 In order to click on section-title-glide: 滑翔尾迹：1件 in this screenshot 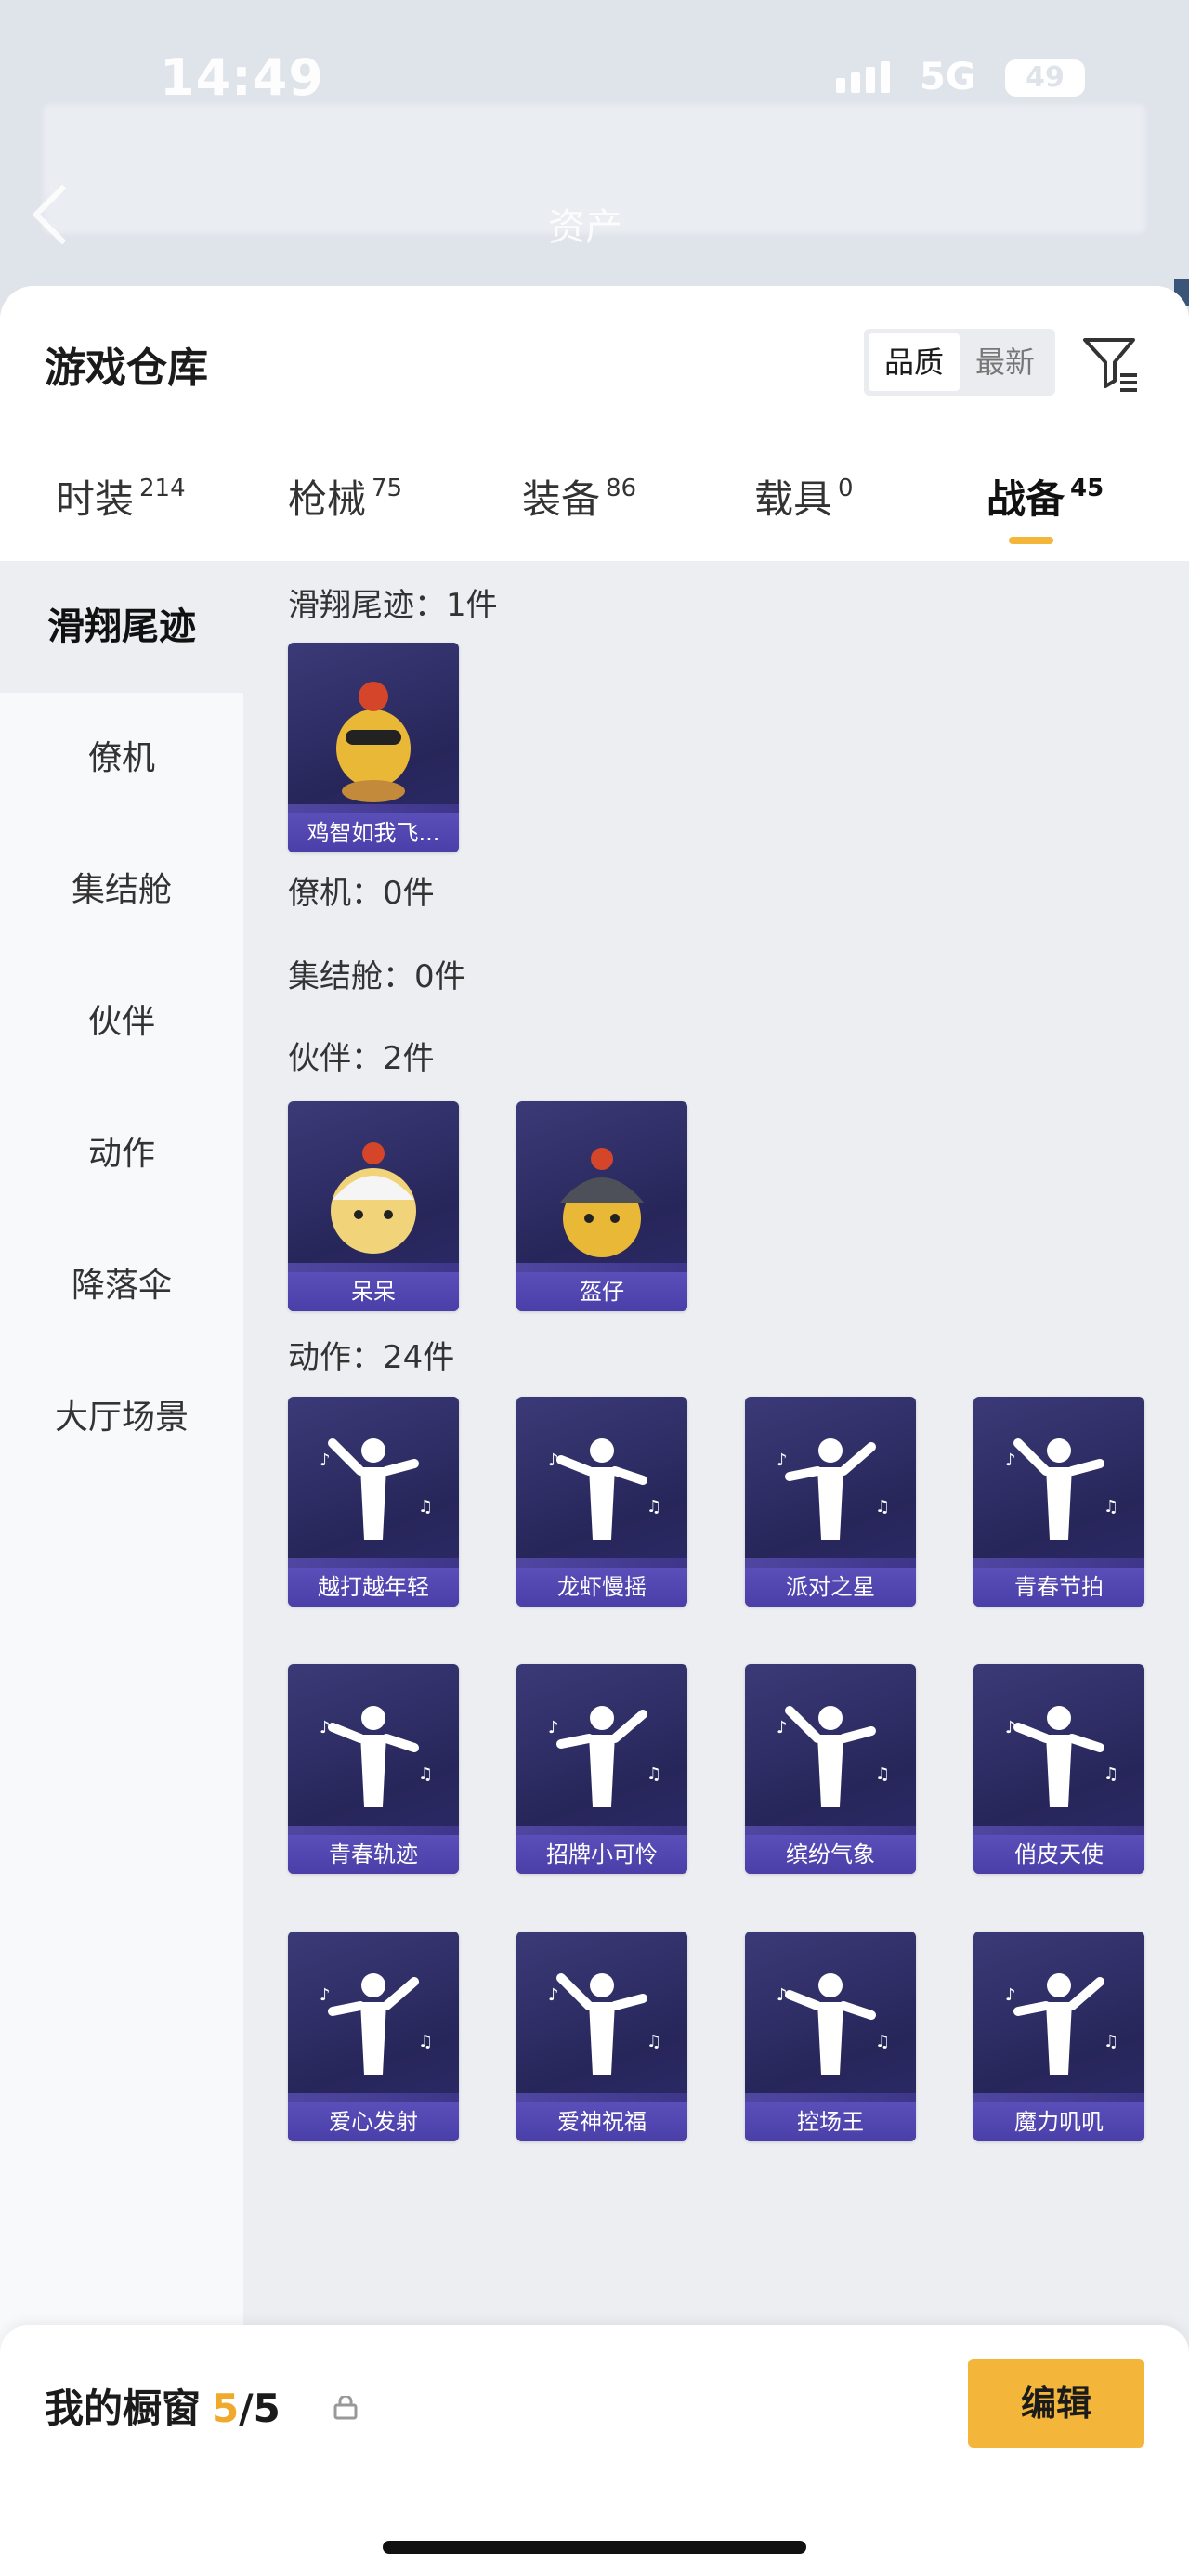, I will do `click(393, 605)`.